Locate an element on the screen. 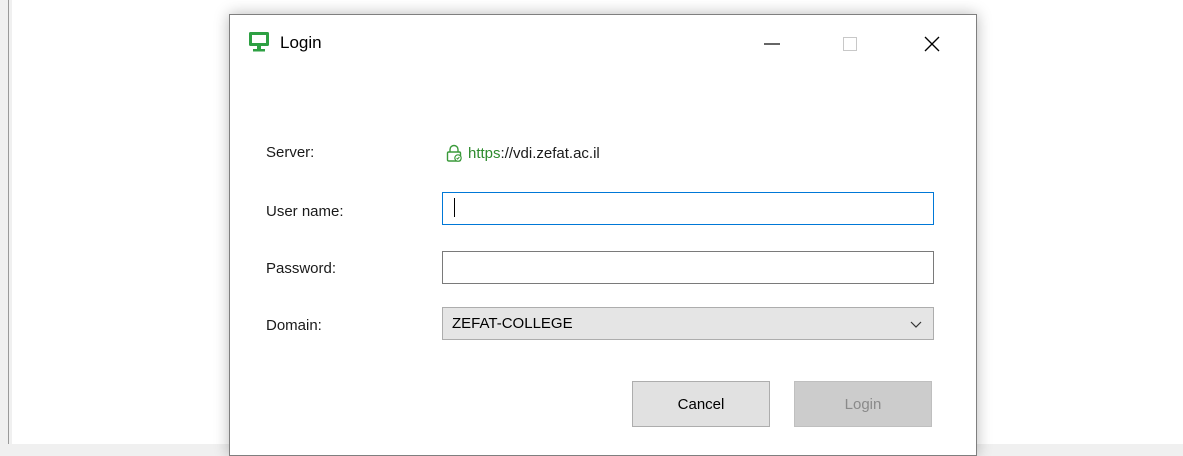 This screenshot has height=456, width=1183. password-label: Password: is located at coordinates (301, 268).